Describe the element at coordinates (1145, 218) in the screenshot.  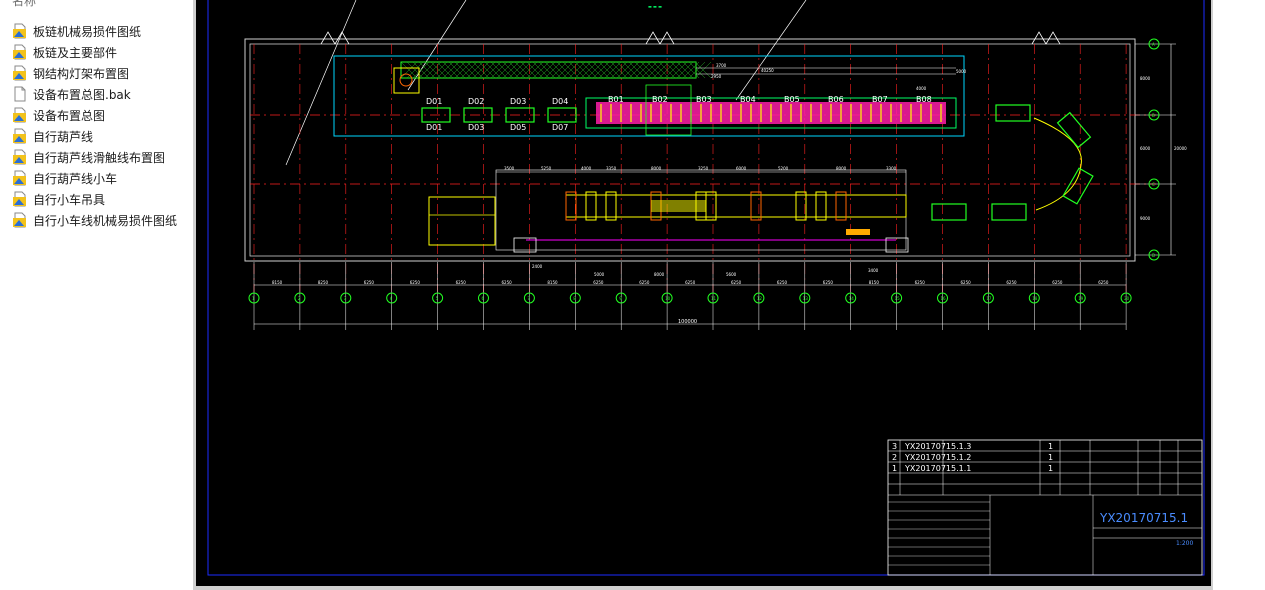
I see `right-dimension-label: 9000` at that location.